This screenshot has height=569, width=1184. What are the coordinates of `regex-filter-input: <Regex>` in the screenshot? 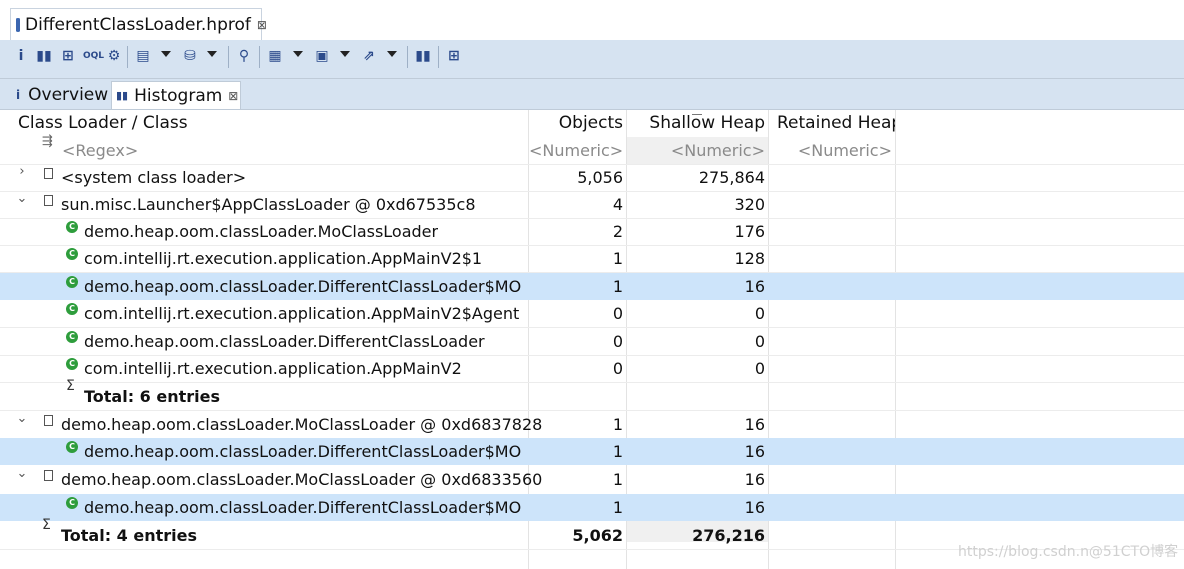 It's located at (264, 150).